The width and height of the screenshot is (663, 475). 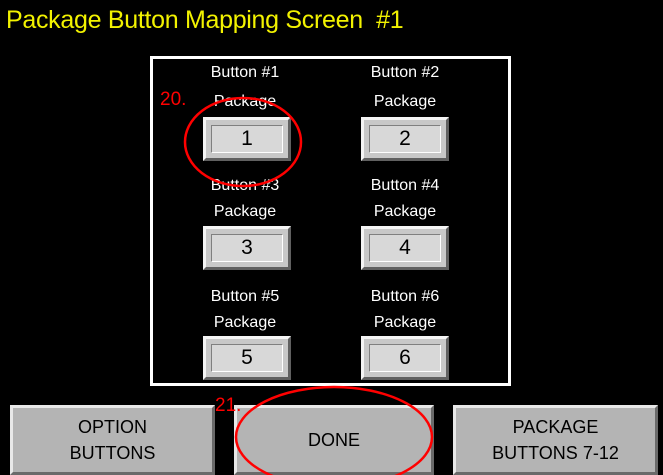 I want to click on package-button-3-value: 3, so click(x=247, y=248).